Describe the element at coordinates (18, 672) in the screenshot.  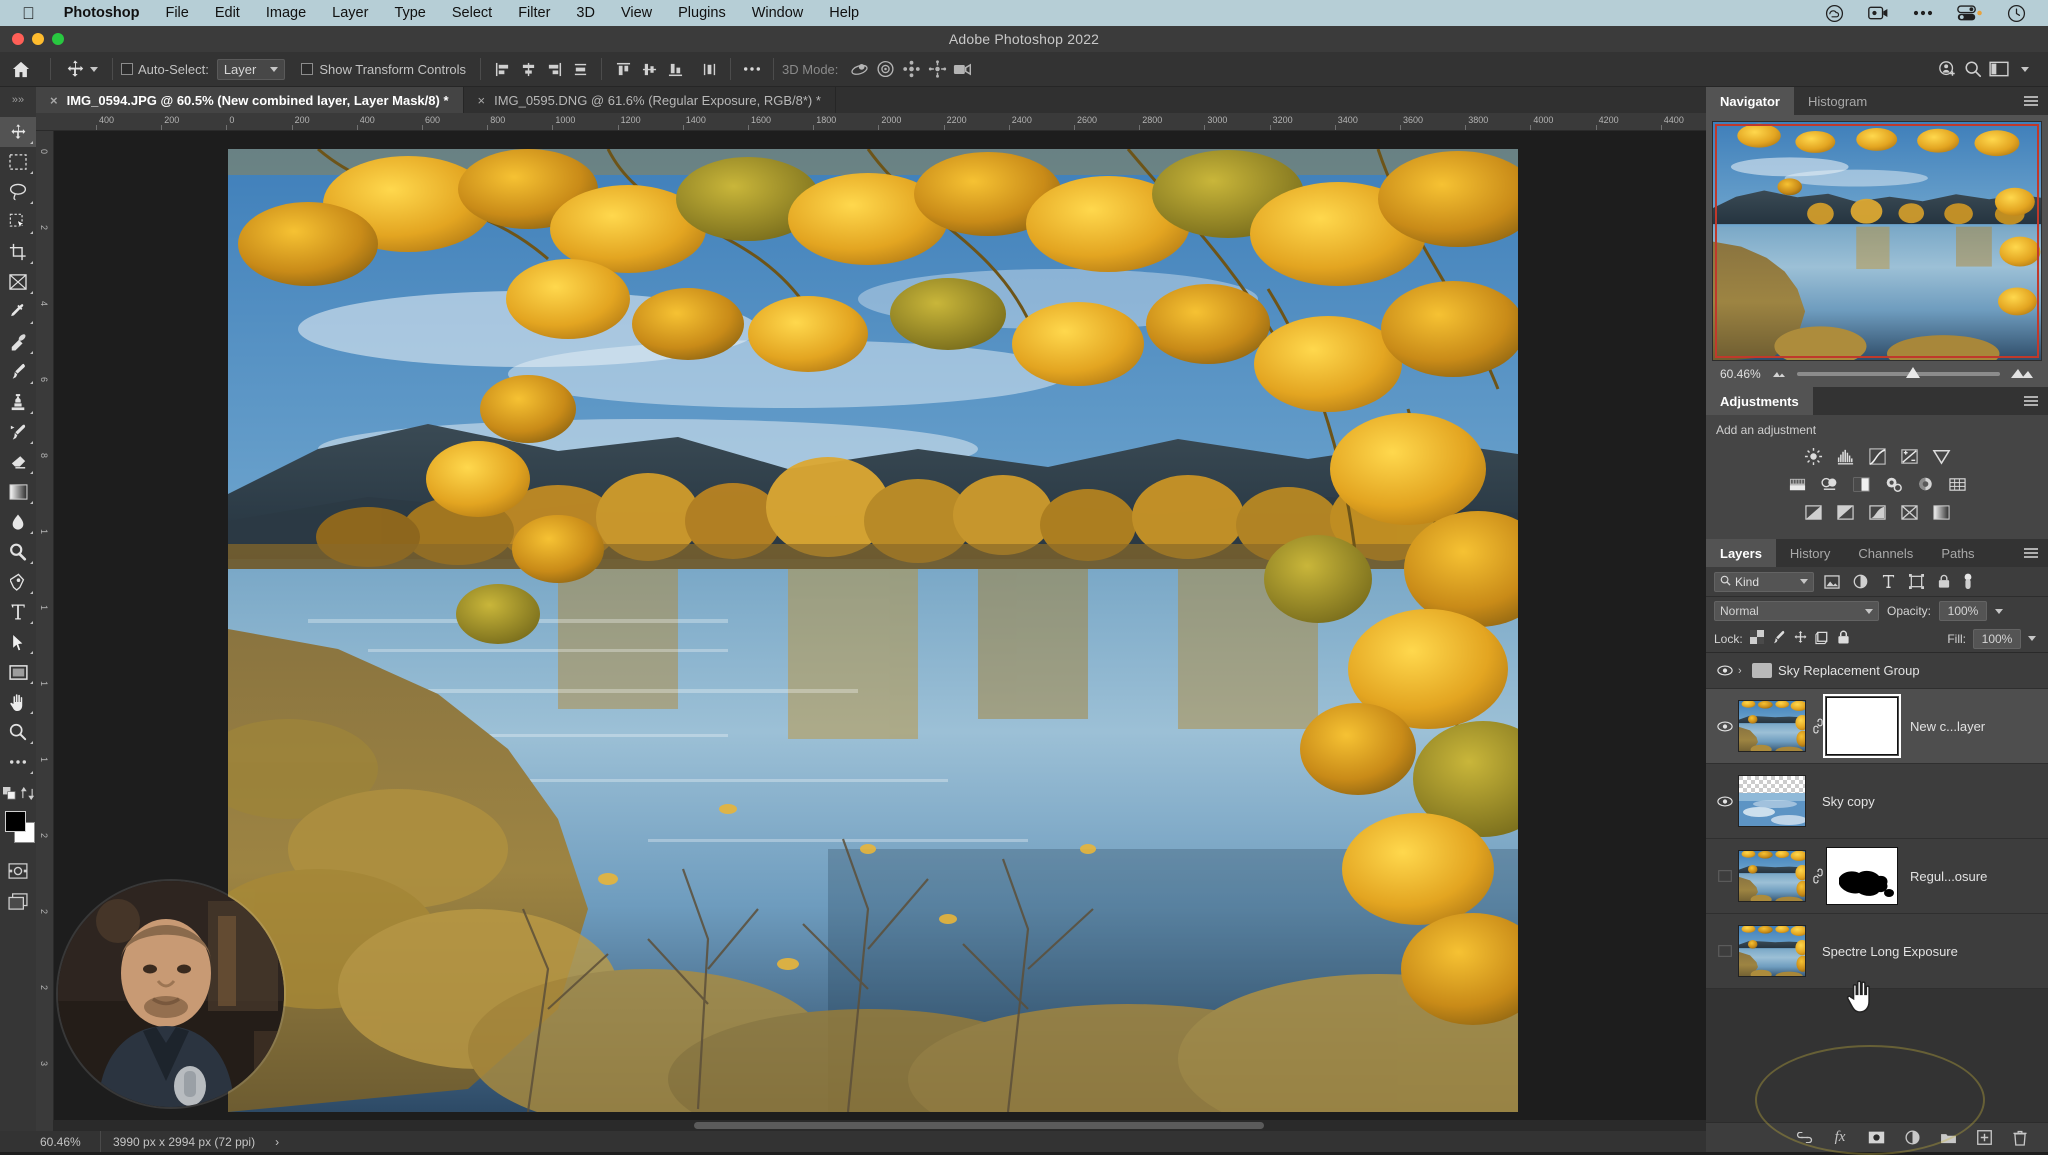
I see `rectangle-tool` at that location.